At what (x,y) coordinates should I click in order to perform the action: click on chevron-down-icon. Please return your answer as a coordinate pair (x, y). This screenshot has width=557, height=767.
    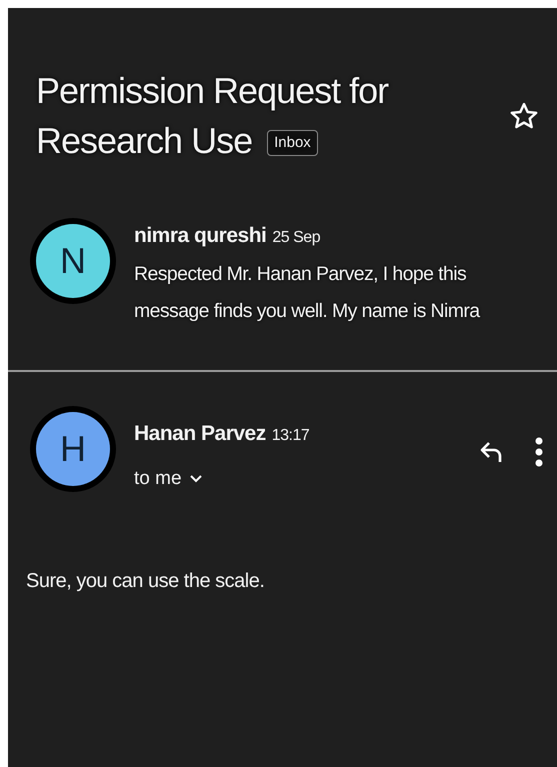
    Looking at the image, I should click on (196, 479).